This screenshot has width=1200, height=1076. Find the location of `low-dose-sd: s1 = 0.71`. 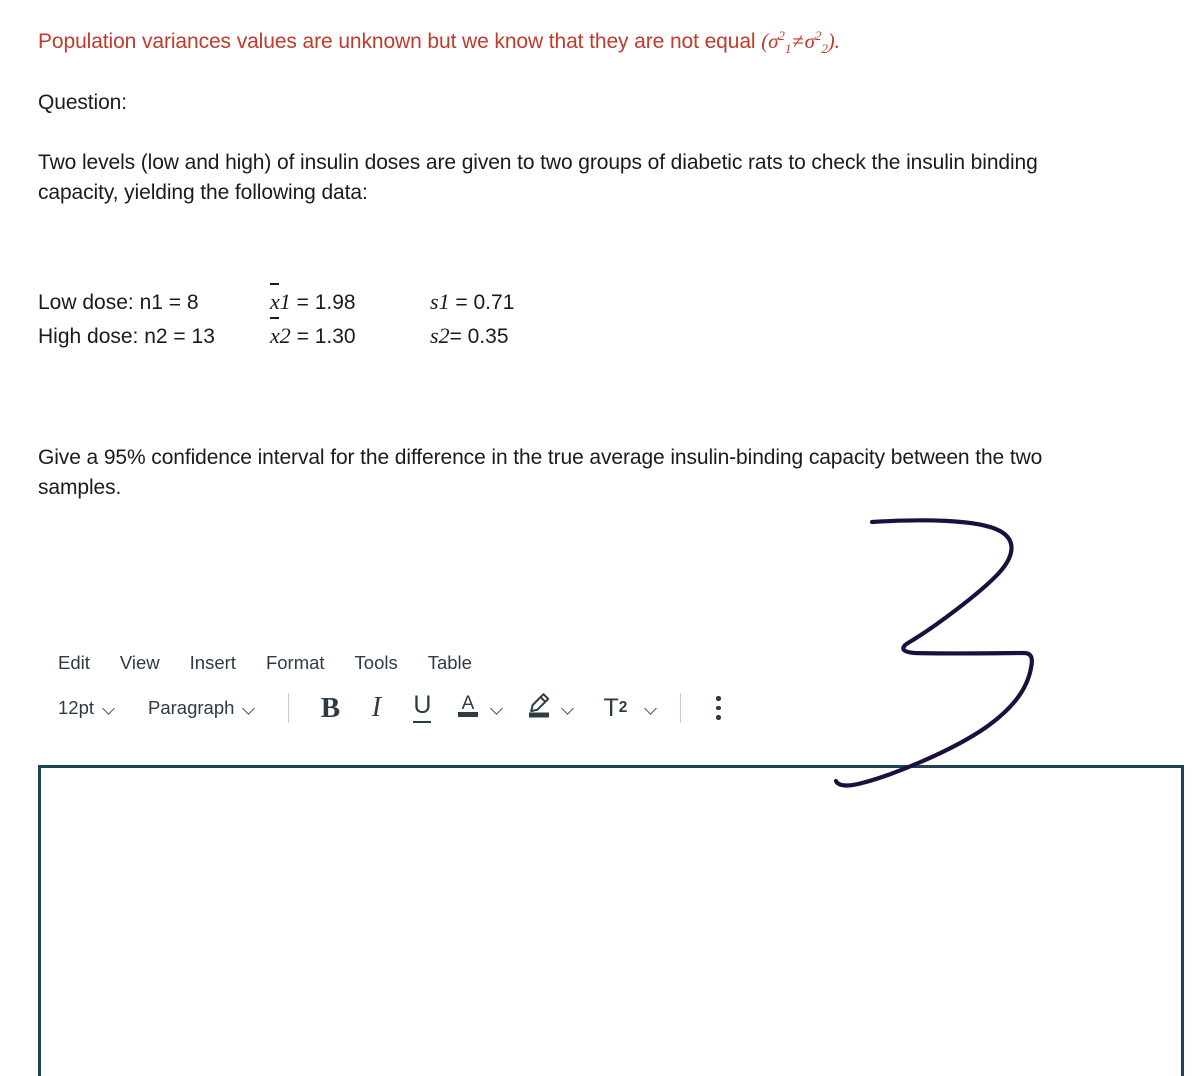

low-dose-sd: s1 = 0.71 is located at coordinates (510, 302).